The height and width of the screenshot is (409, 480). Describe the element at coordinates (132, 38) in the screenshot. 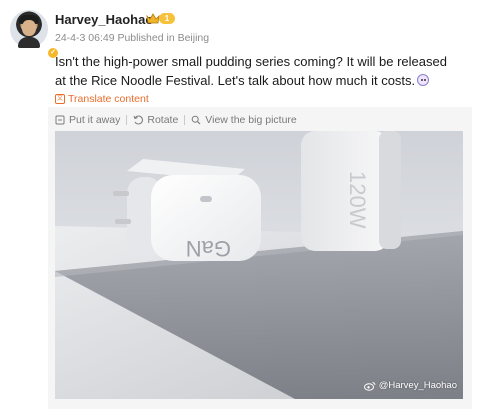

I see `post-meta: 24-4-3 06:49 Published in Beijing` at that location.